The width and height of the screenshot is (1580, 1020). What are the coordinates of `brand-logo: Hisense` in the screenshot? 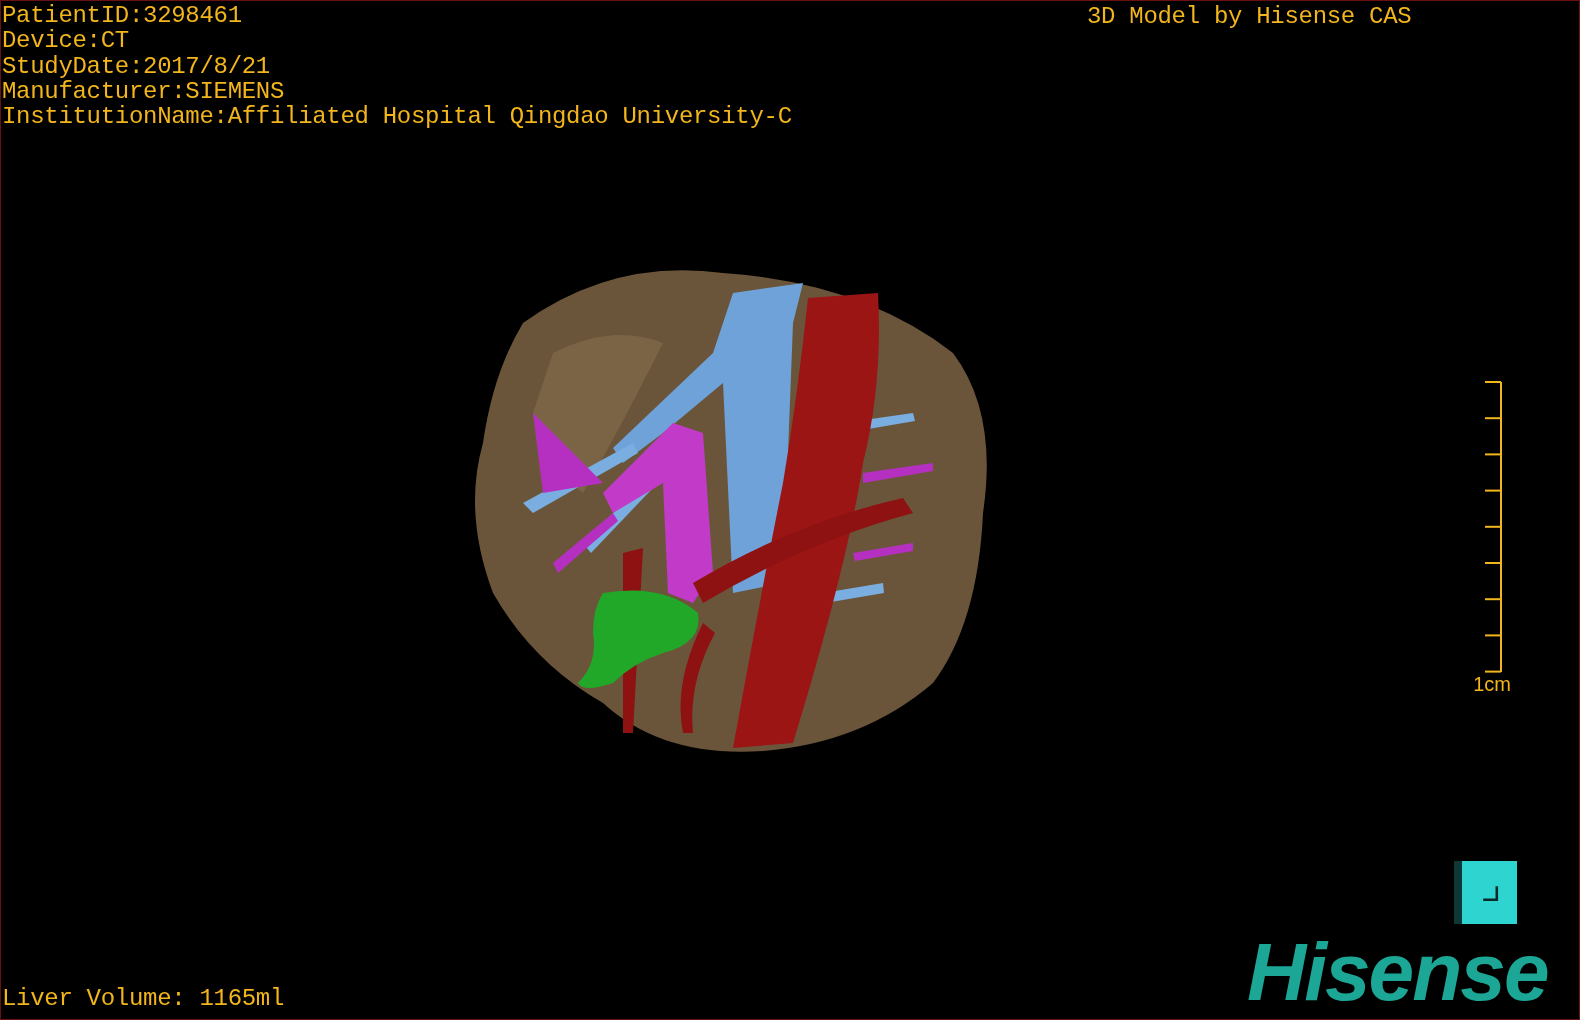 It's located at (1397, 972).